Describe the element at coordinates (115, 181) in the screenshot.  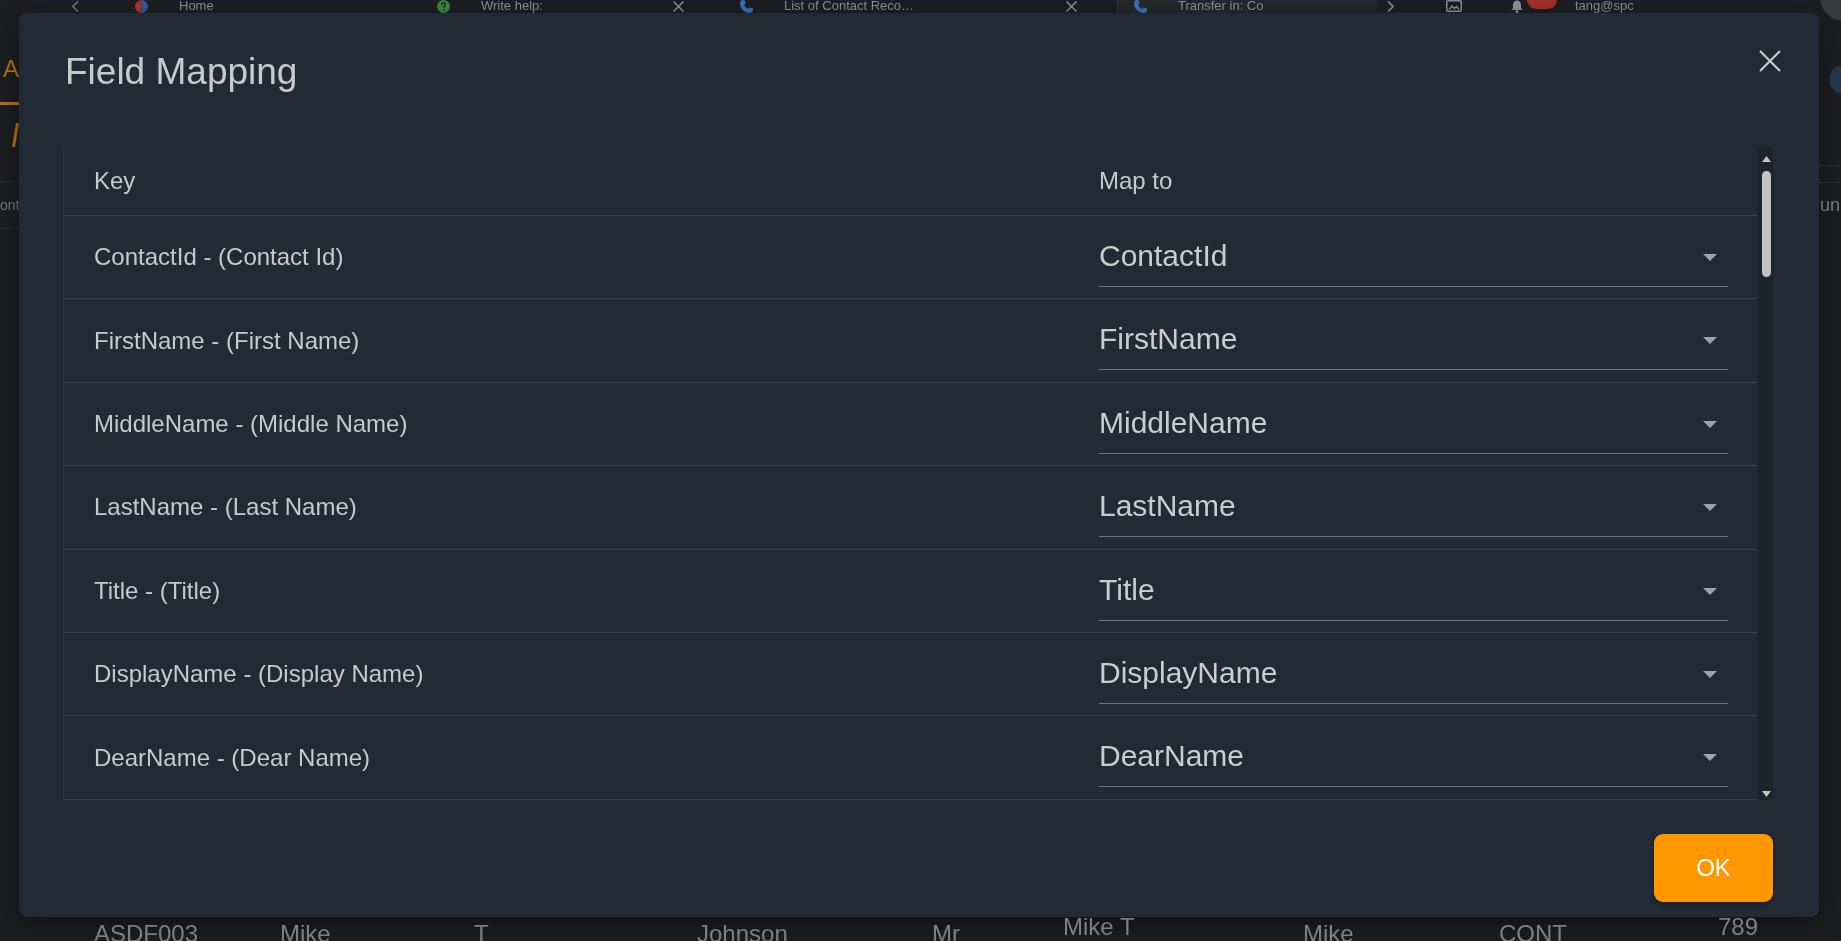
I see `column-header: Key` at that location.